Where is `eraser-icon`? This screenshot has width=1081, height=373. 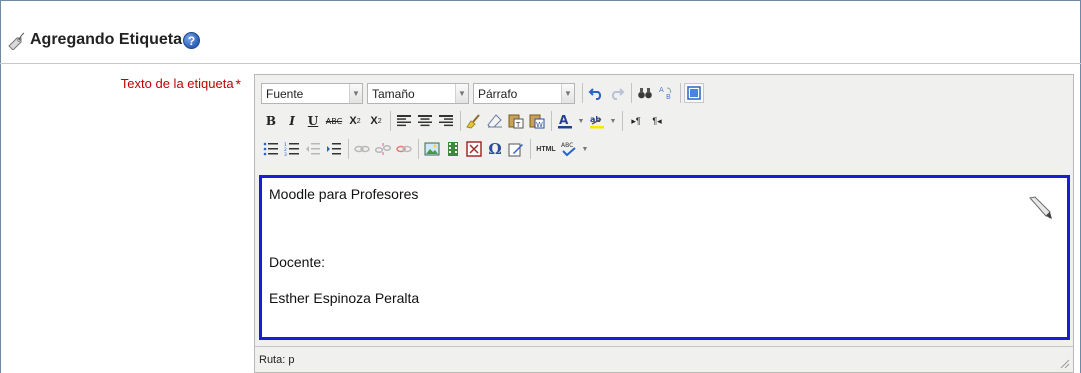 eraser-icon is located at coordinates (494, 121).